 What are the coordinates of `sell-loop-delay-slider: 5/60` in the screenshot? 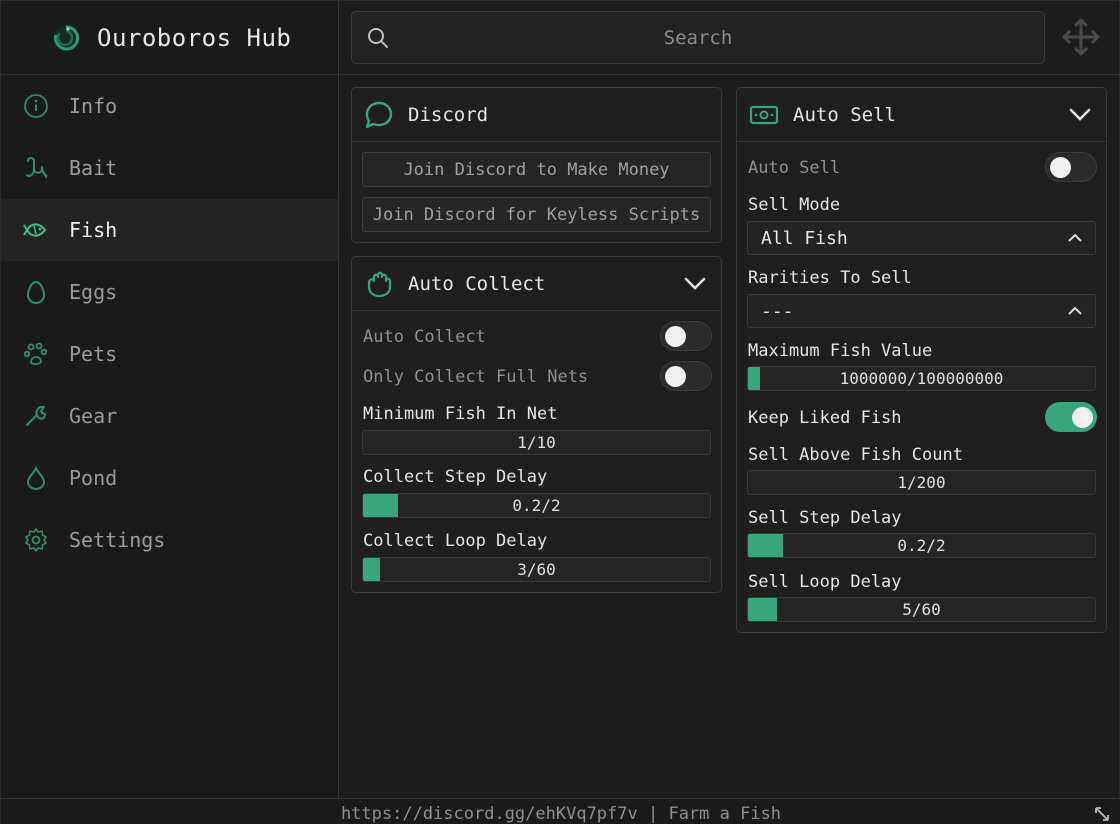 It's located at (921, 609).